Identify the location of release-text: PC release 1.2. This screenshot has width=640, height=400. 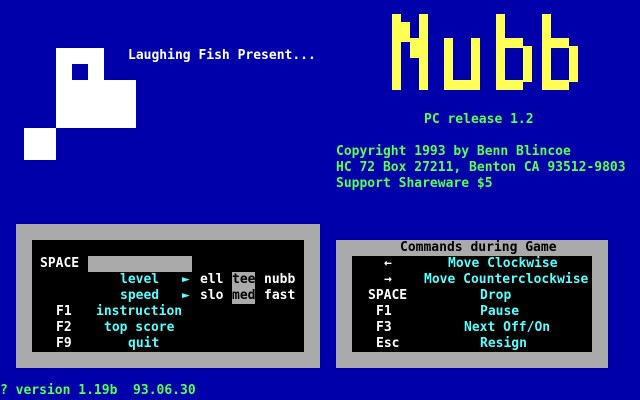
(479, 119).